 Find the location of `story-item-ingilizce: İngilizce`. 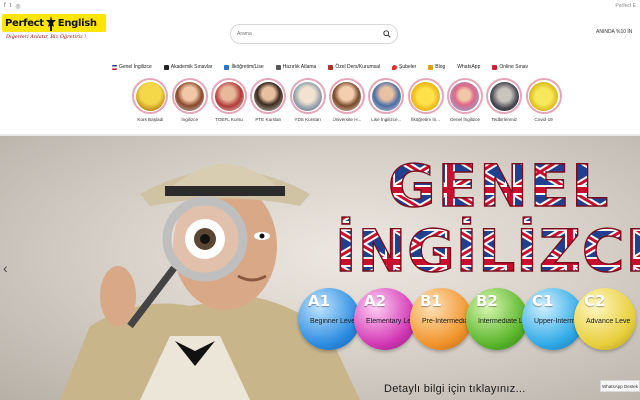

story-item-ingilizce: İngilizce is located at coordinates (189, 106).